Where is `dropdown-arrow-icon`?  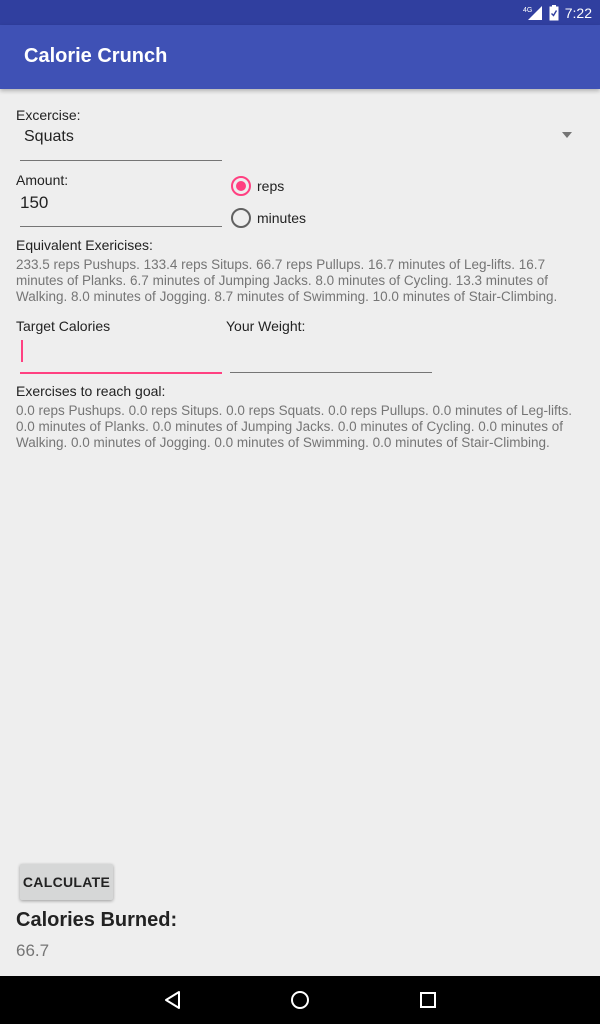
dropdown-arrow-icon is located at coordinates (567, 135).